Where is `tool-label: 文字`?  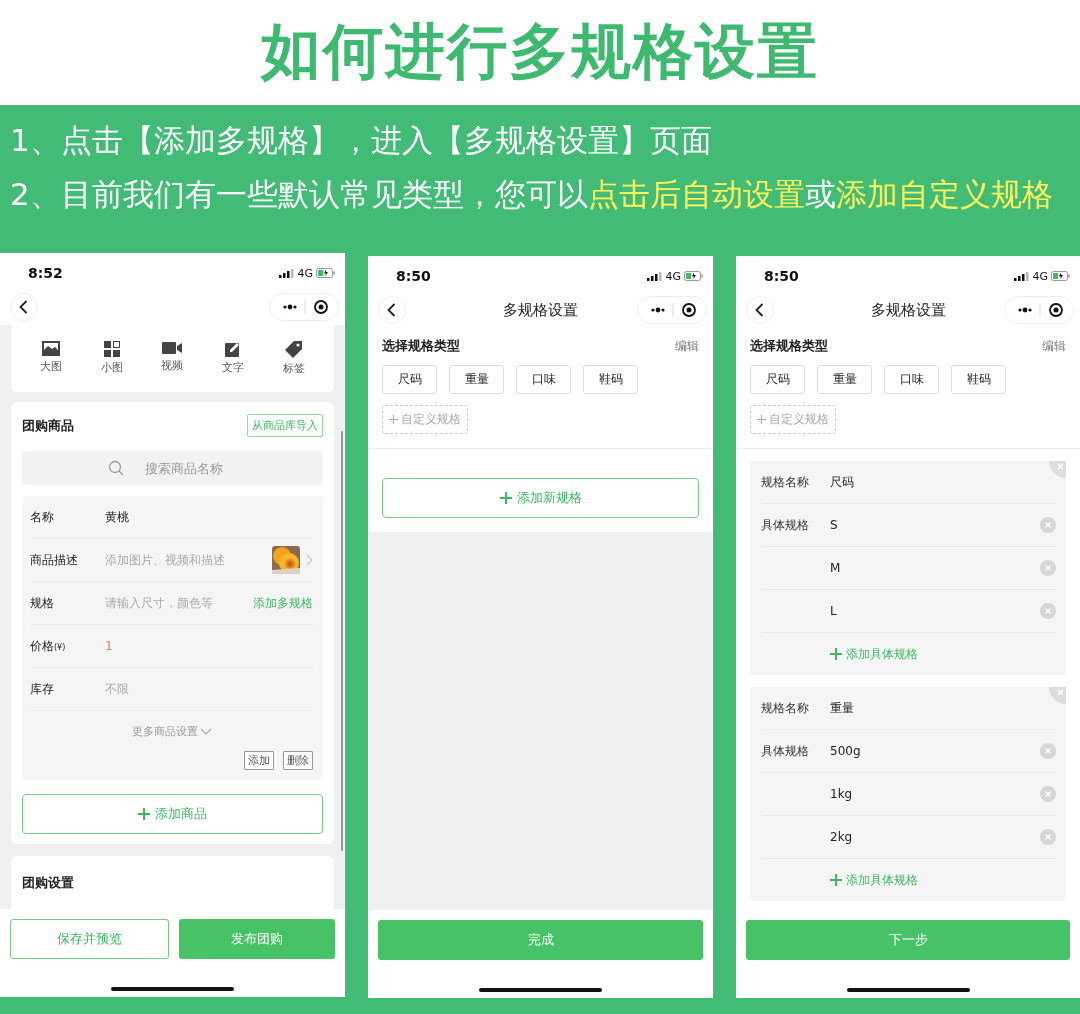 tool-label: 文字 is located at coordinates (233, 367).